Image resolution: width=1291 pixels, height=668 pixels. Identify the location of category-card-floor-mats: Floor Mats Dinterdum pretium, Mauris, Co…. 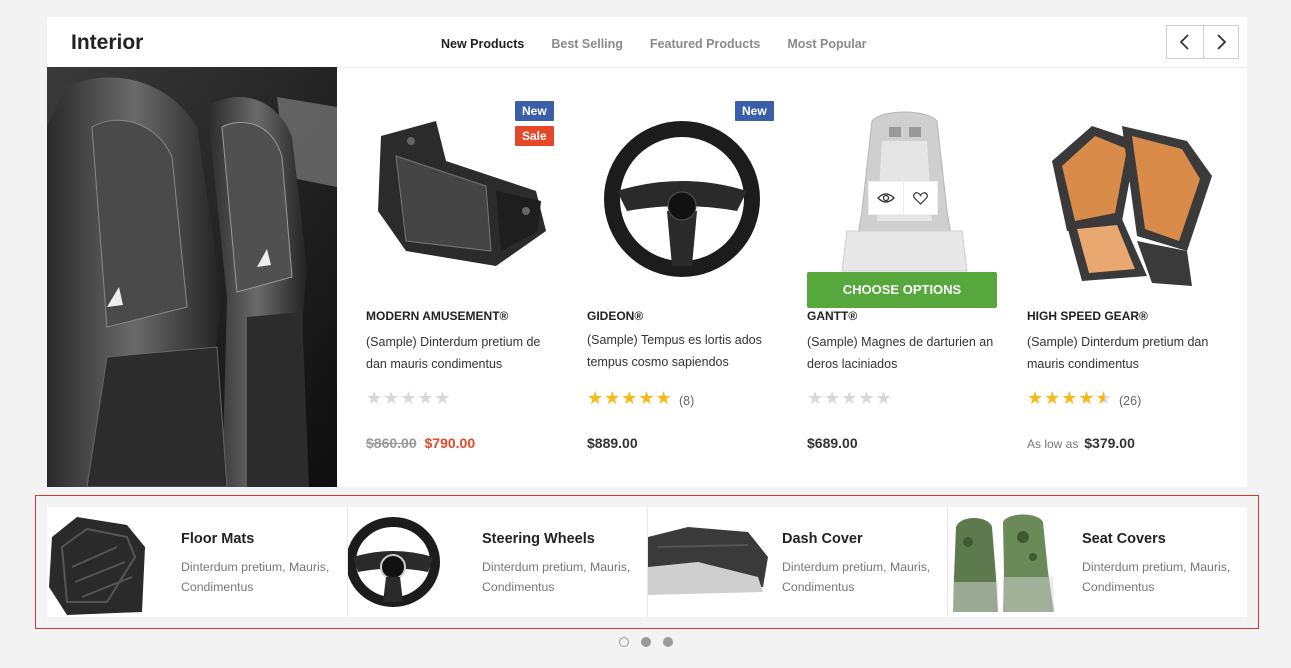
(197, 562).